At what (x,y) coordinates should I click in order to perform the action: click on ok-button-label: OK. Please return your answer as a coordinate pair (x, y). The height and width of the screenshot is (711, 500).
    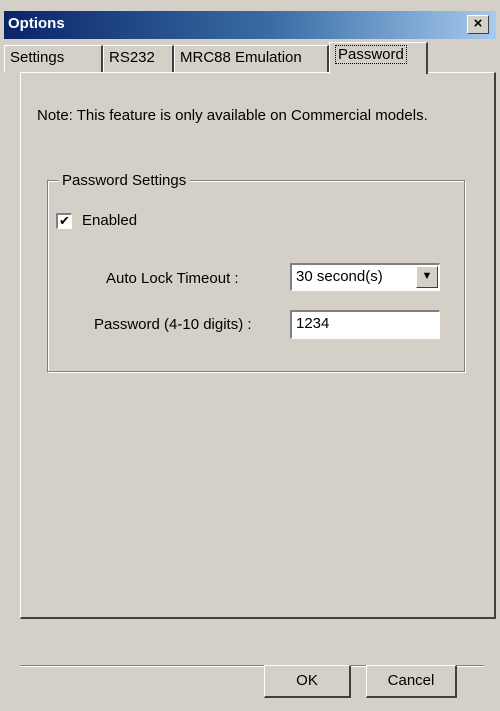
    Looking at the image, I should click on (307, 680).